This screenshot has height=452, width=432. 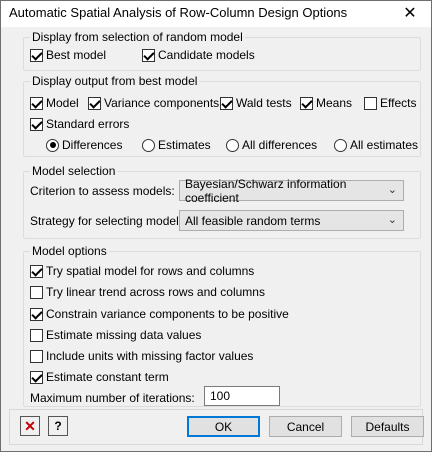 I want to click on spatial-model-checkbox-box, so click(x=36, y=271).